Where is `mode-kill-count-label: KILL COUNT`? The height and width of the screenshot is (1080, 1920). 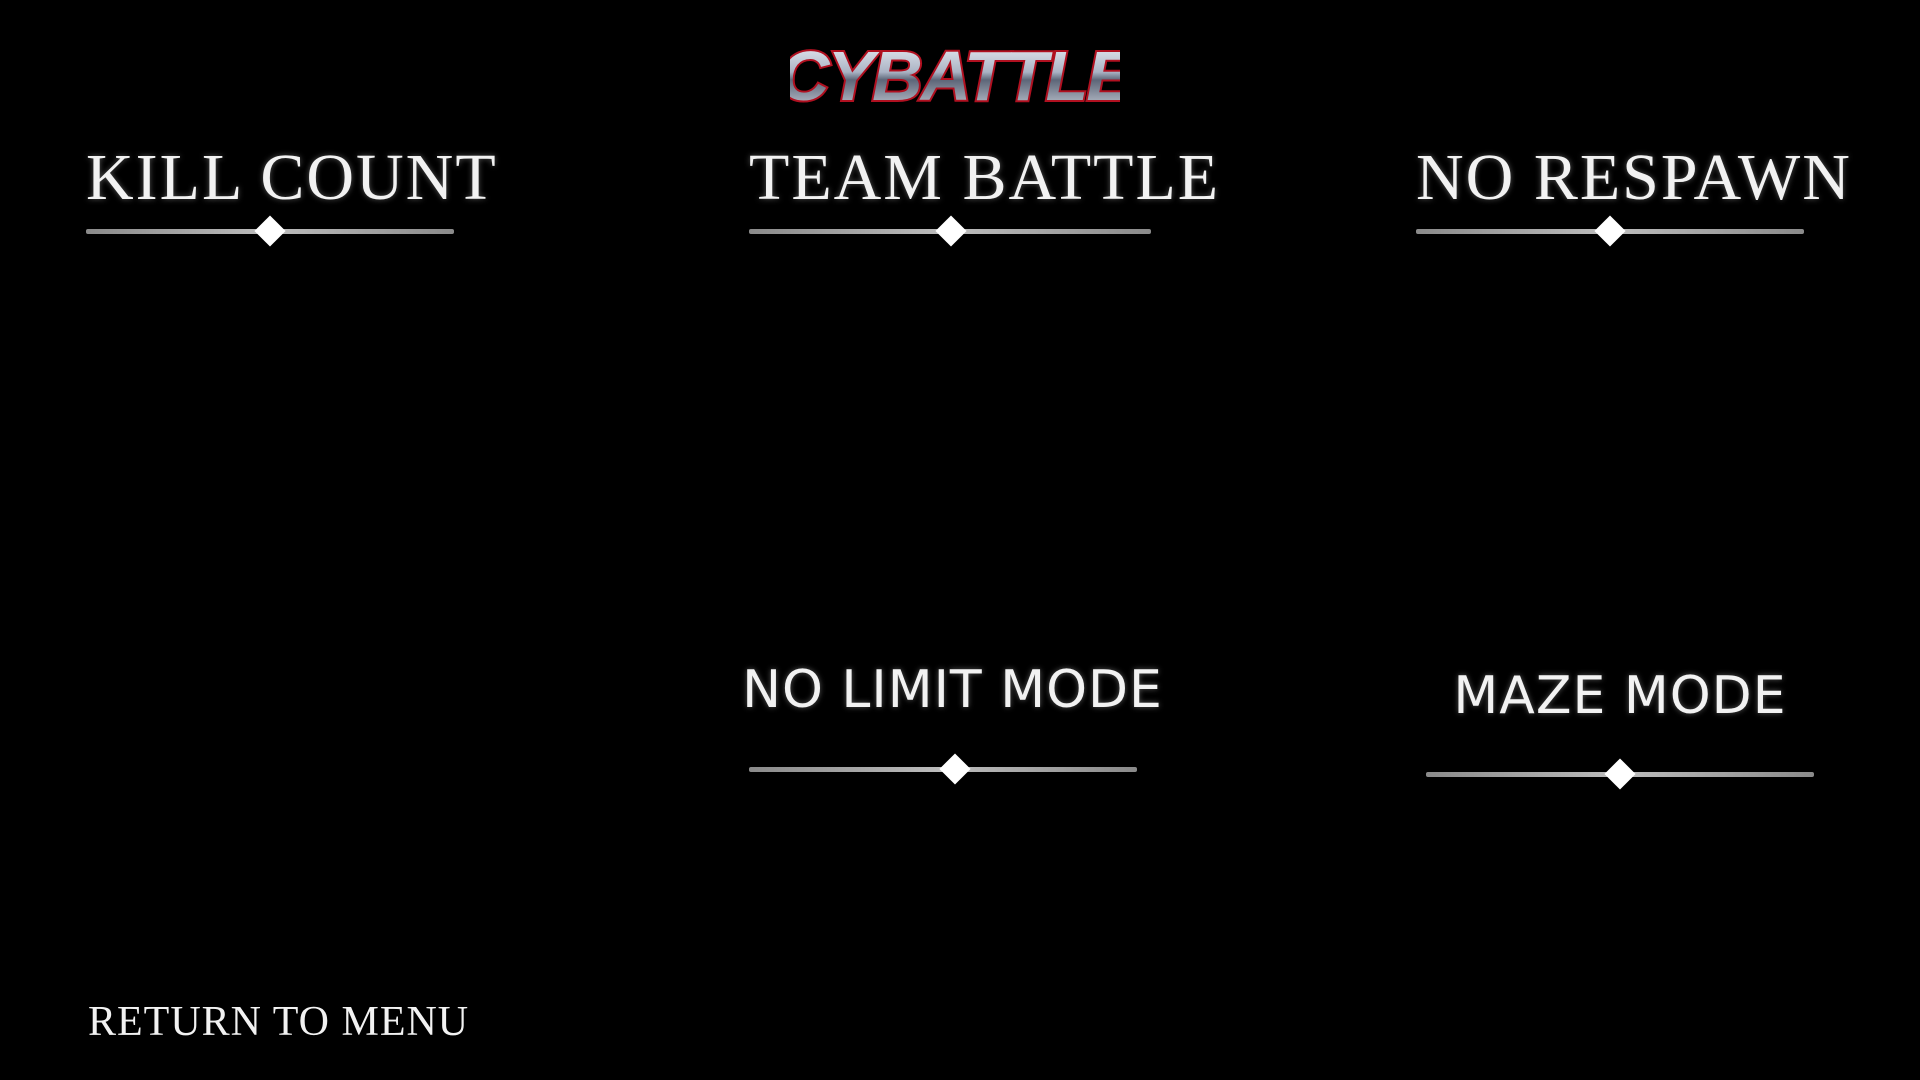
mode-kill-count-label: KILL COUNT is located at coordinates (292, 177).